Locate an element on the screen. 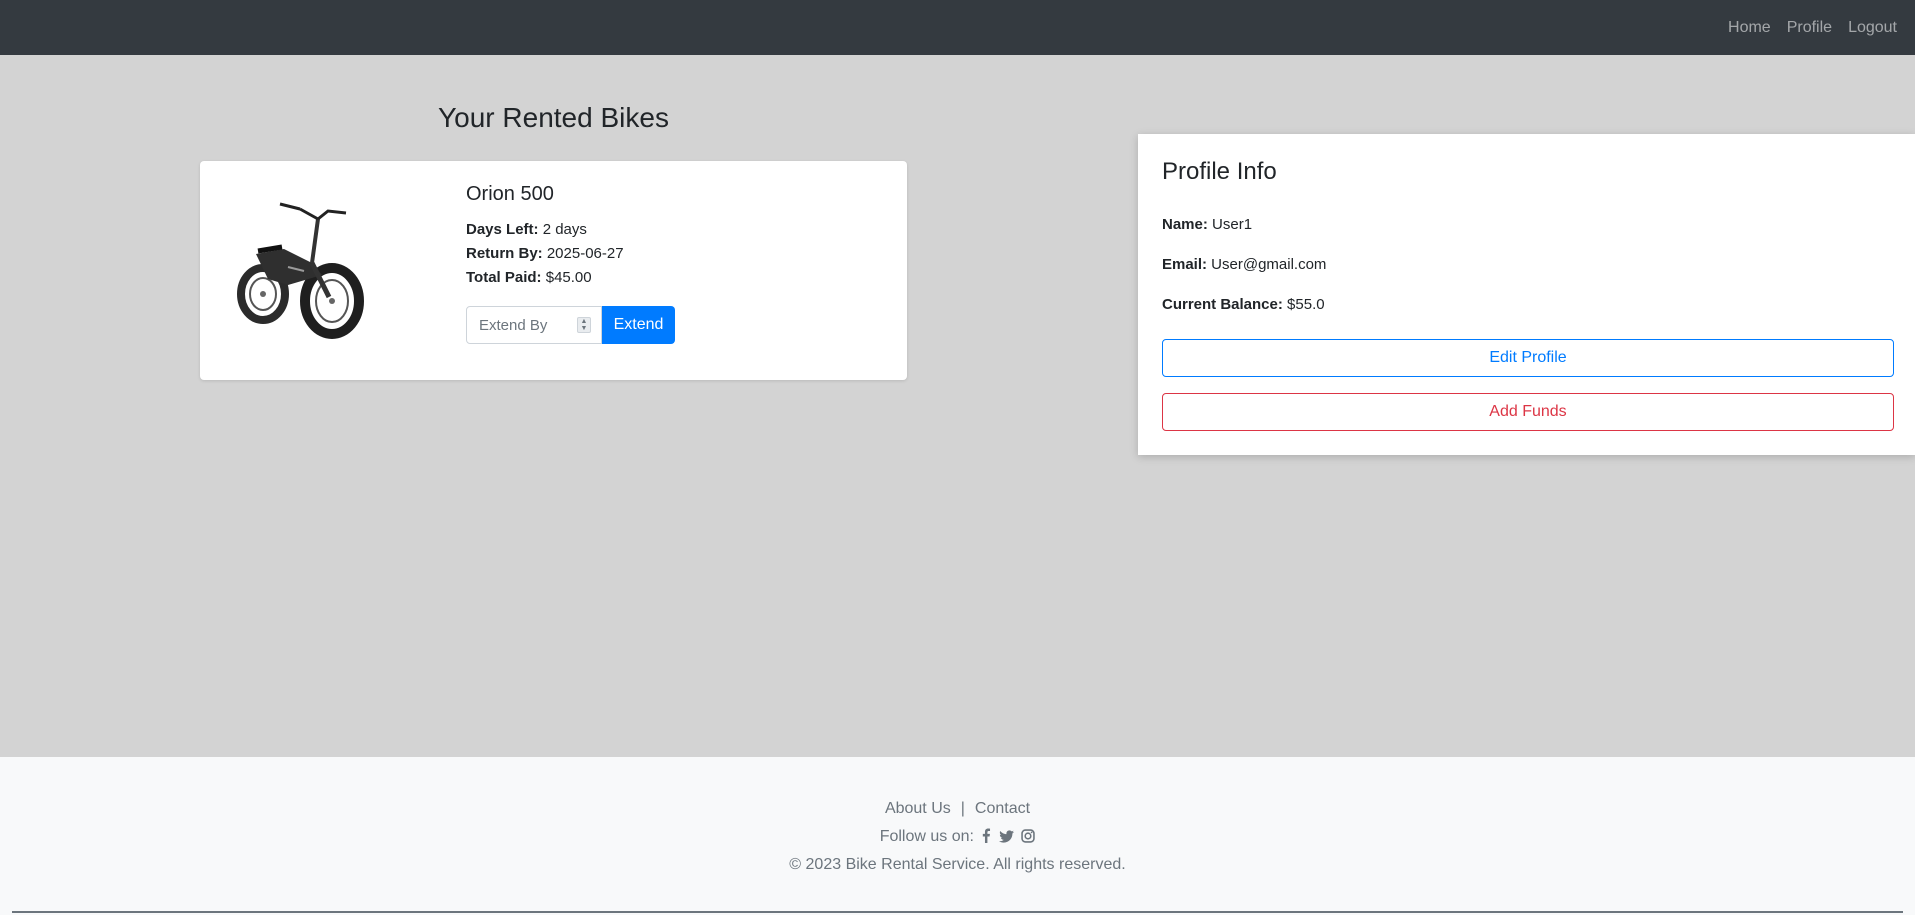 Image resolution: width=1915 pixels, height=915 pixels. footer-links: About Us | Contact is located at coordinates (957, 809).